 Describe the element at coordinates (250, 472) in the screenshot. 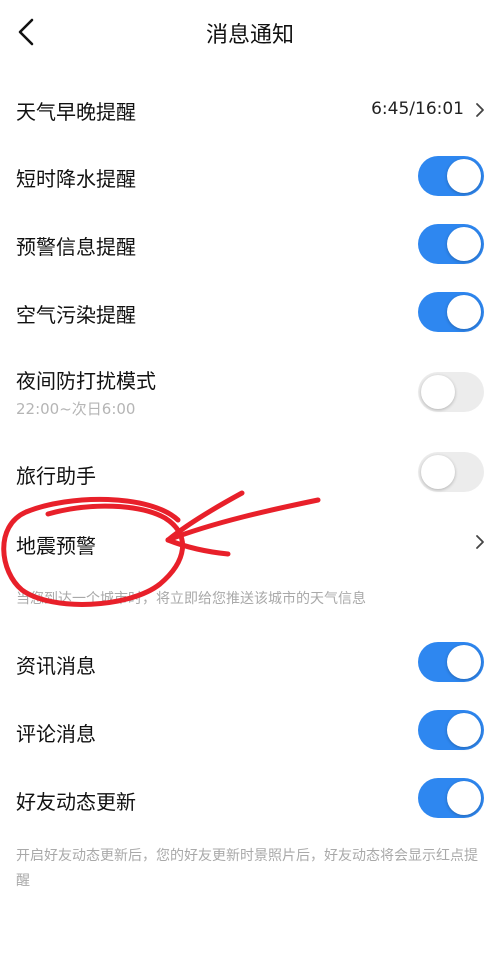

I see `travel-assistant-row: 旅行助手` at that location.